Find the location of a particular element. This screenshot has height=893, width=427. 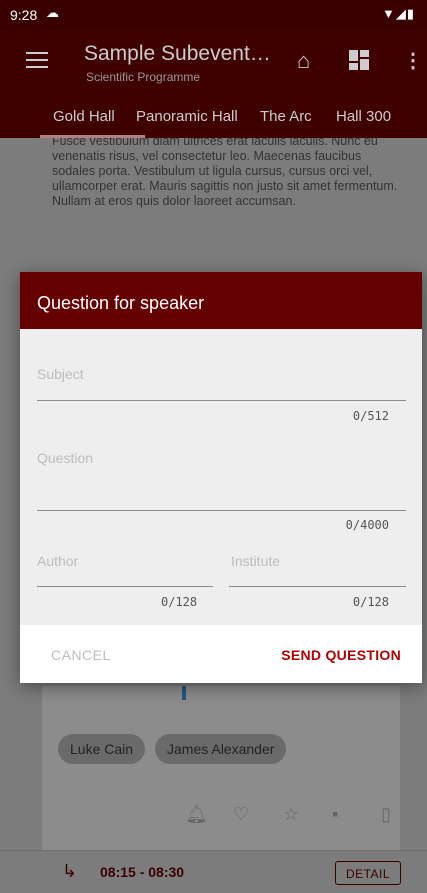

question-underline is located at coordinates (221, 510).